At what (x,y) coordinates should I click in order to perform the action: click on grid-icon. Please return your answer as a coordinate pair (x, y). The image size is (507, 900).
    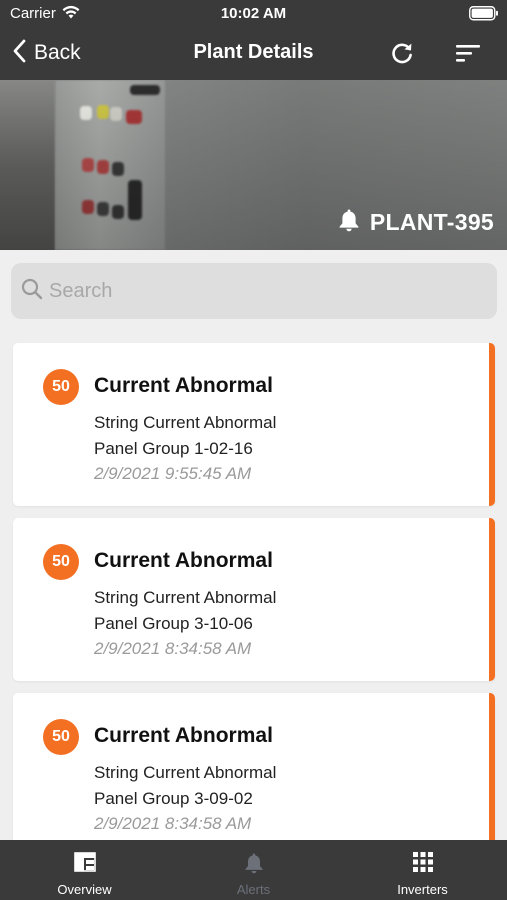
    Looking at the image, I should click on (422, 864).